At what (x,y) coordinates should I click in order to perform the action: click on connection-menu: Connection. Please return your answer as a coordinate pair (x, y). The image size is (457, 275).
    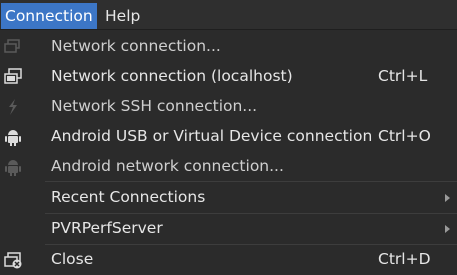
    Looking at the image, I should click on (49, 16).